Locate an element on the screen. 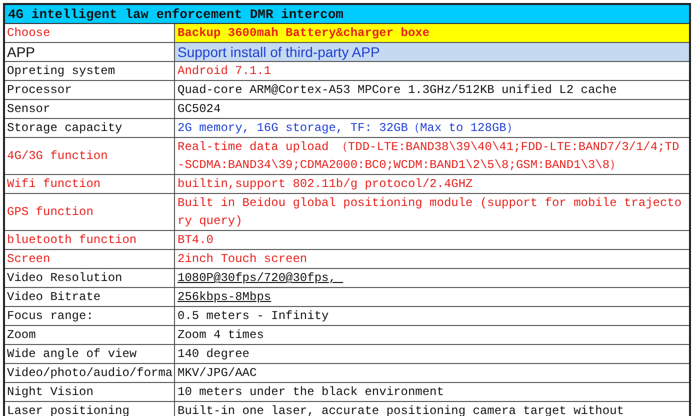 Image resolution: width=700 pixels, height=416 pixels. table-cell: Support install of third-party APP is located at coordinates (432, 52).